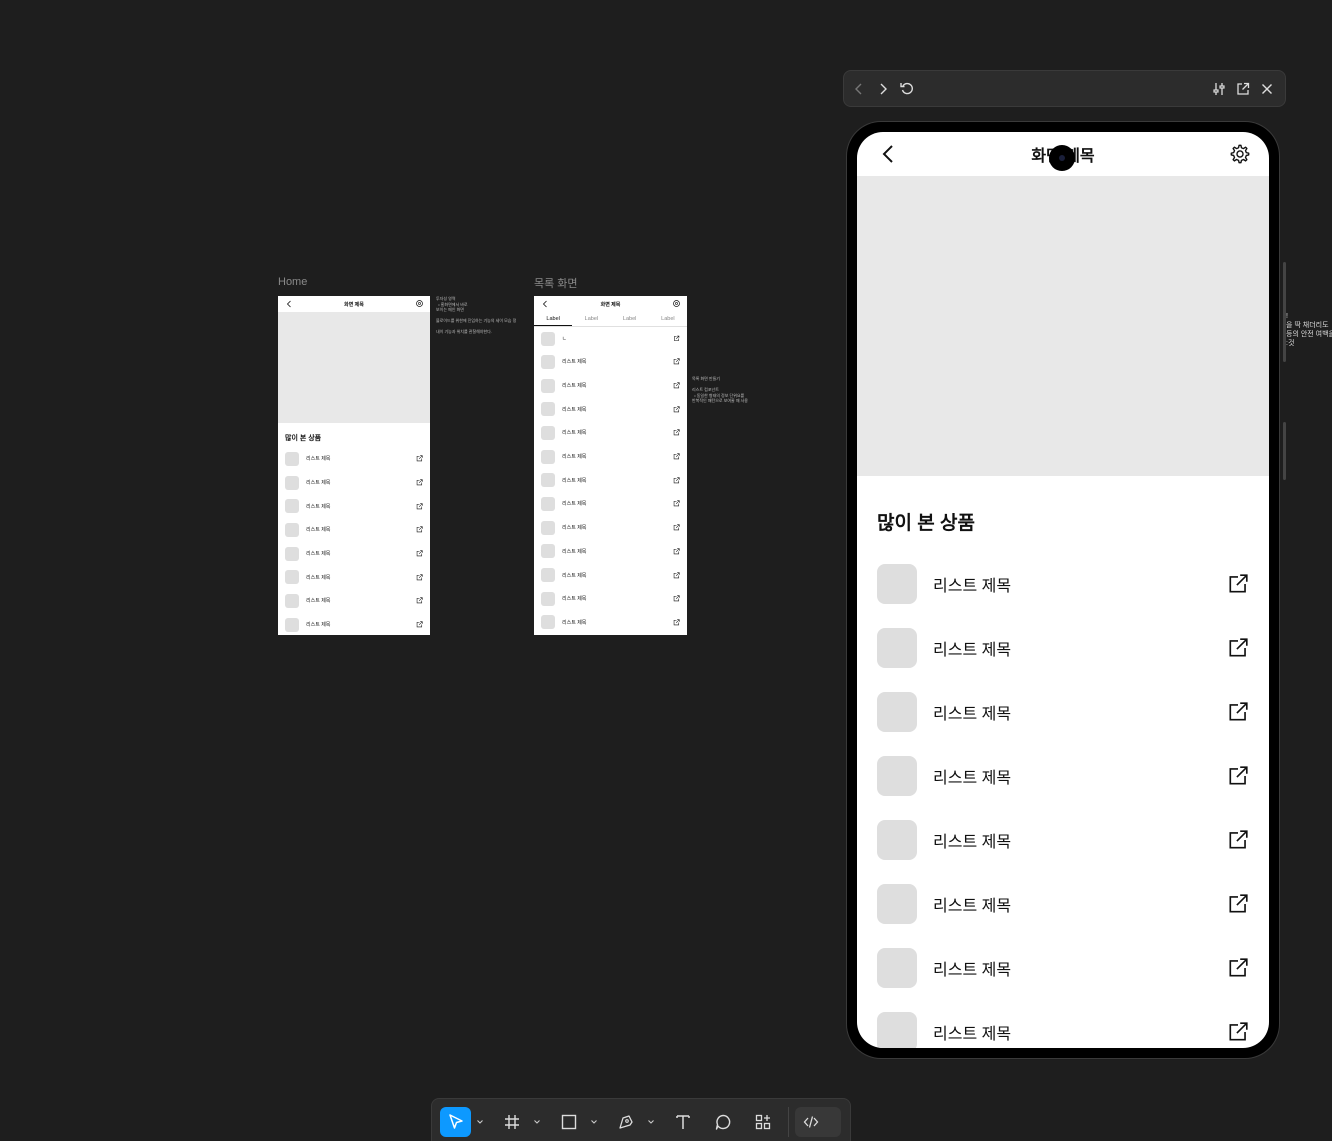  Describe the element at coordinates (763, 1122) in the screenshot. I see `actions-tool-button` at that location.